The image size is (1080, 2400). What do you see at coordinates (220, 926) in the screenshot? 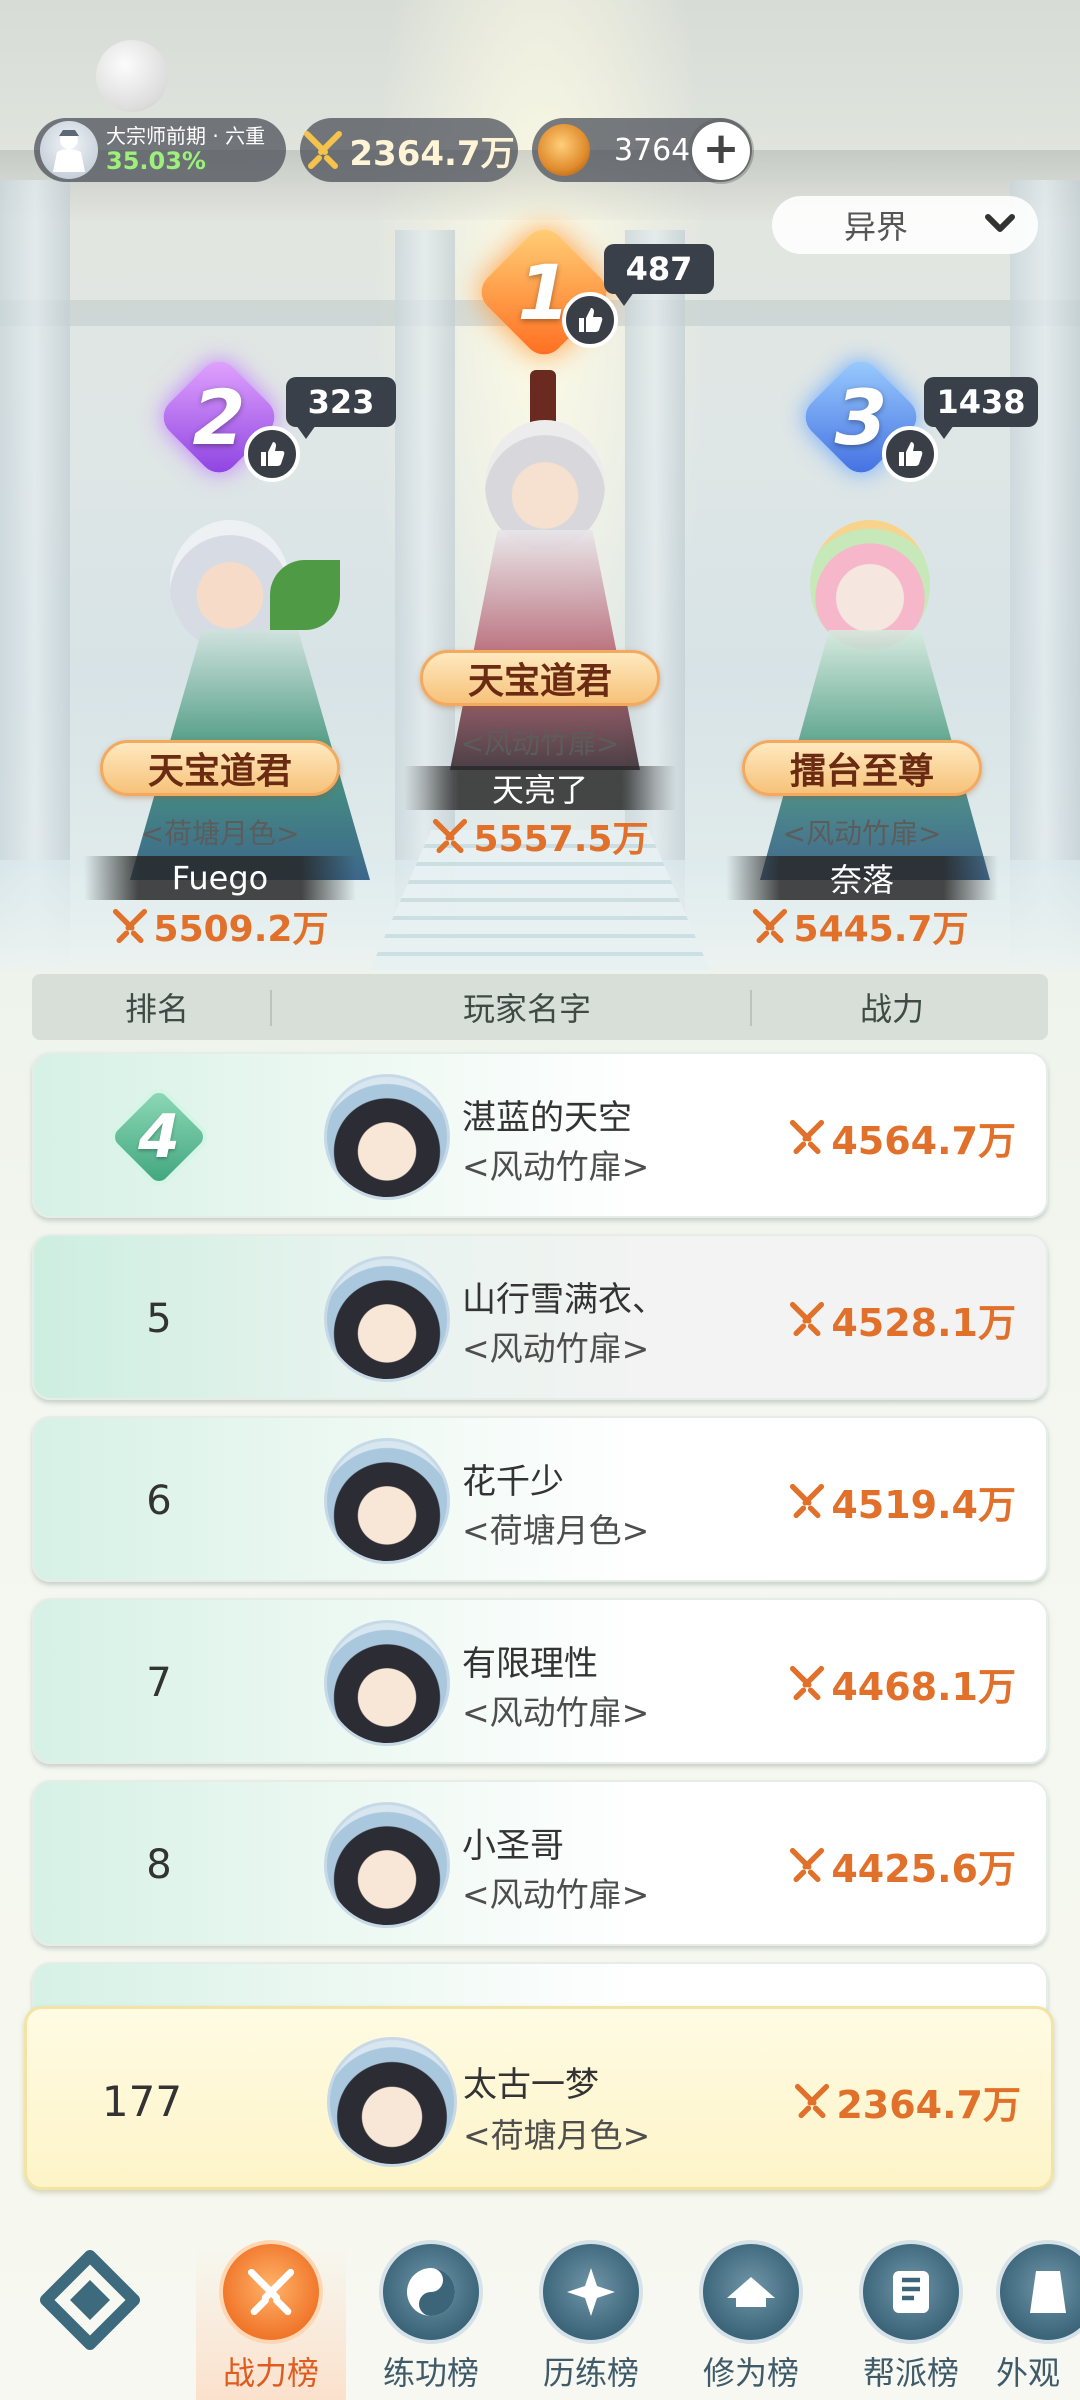
I see `rank-2-power: 5509.2万` at bounding box center [220, 926].